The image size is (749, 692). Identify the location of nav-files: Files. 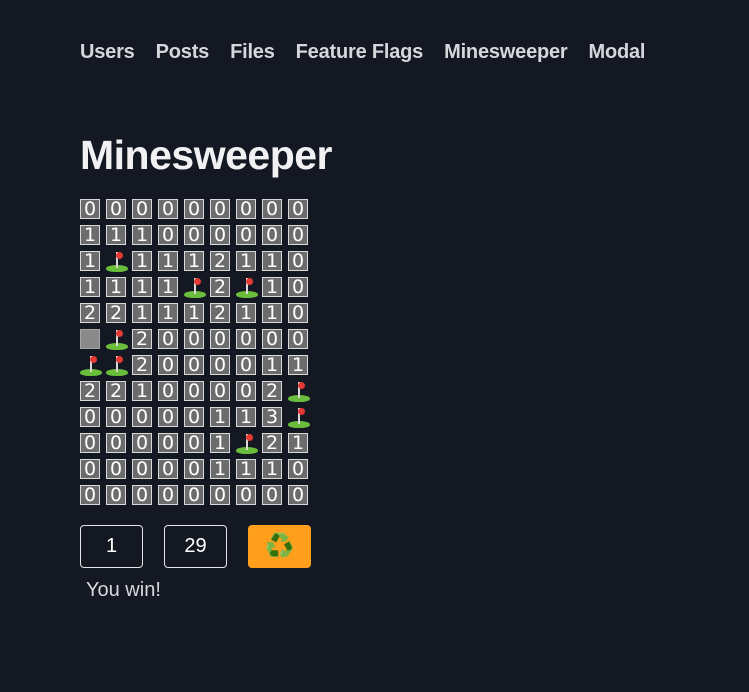
(252, 52).